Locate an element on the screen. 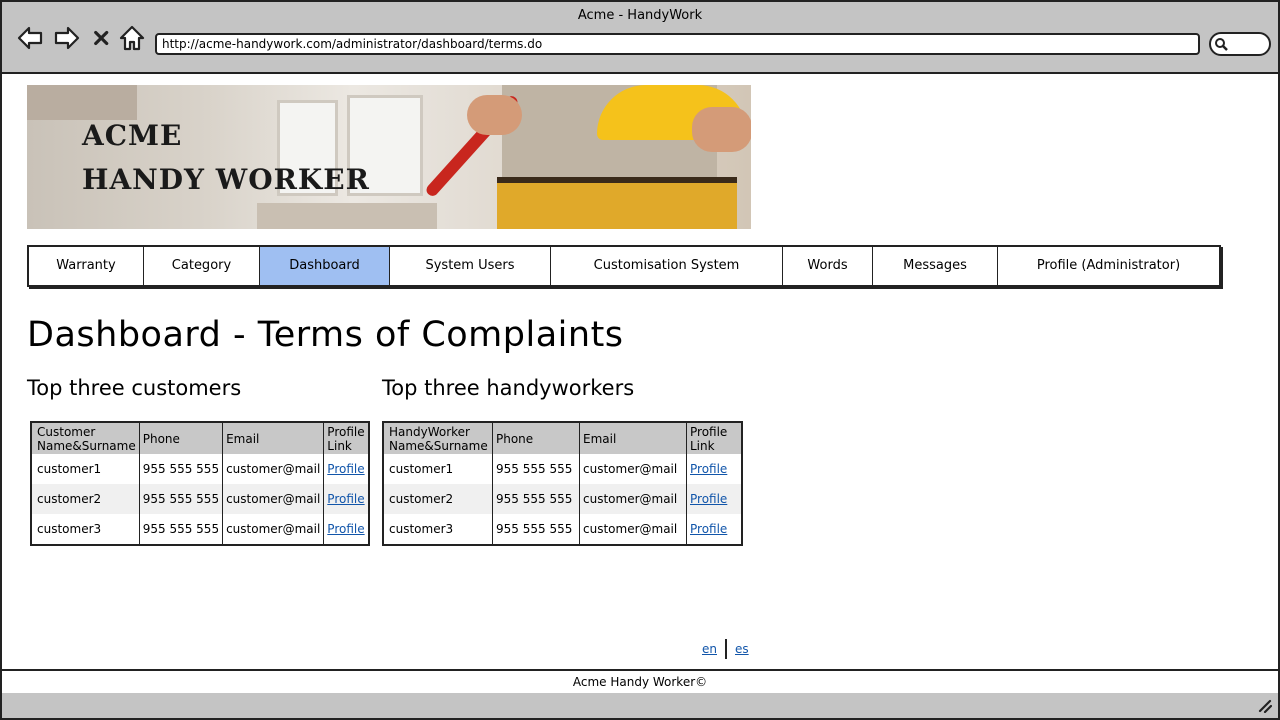 The width and height of the screenshot is (1280, 720). menu-item-customisation-system: Customisation System is located at coordinates (667, 266).